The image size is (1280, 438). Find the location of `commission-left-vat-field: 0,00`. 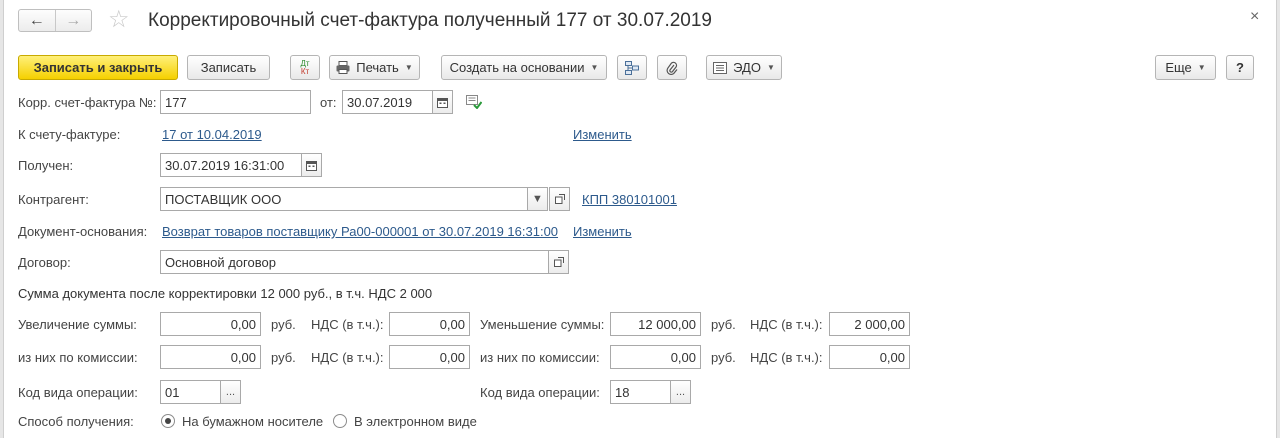

commission-left-vat-field: 0,00 is located at coordinates (429, 357).